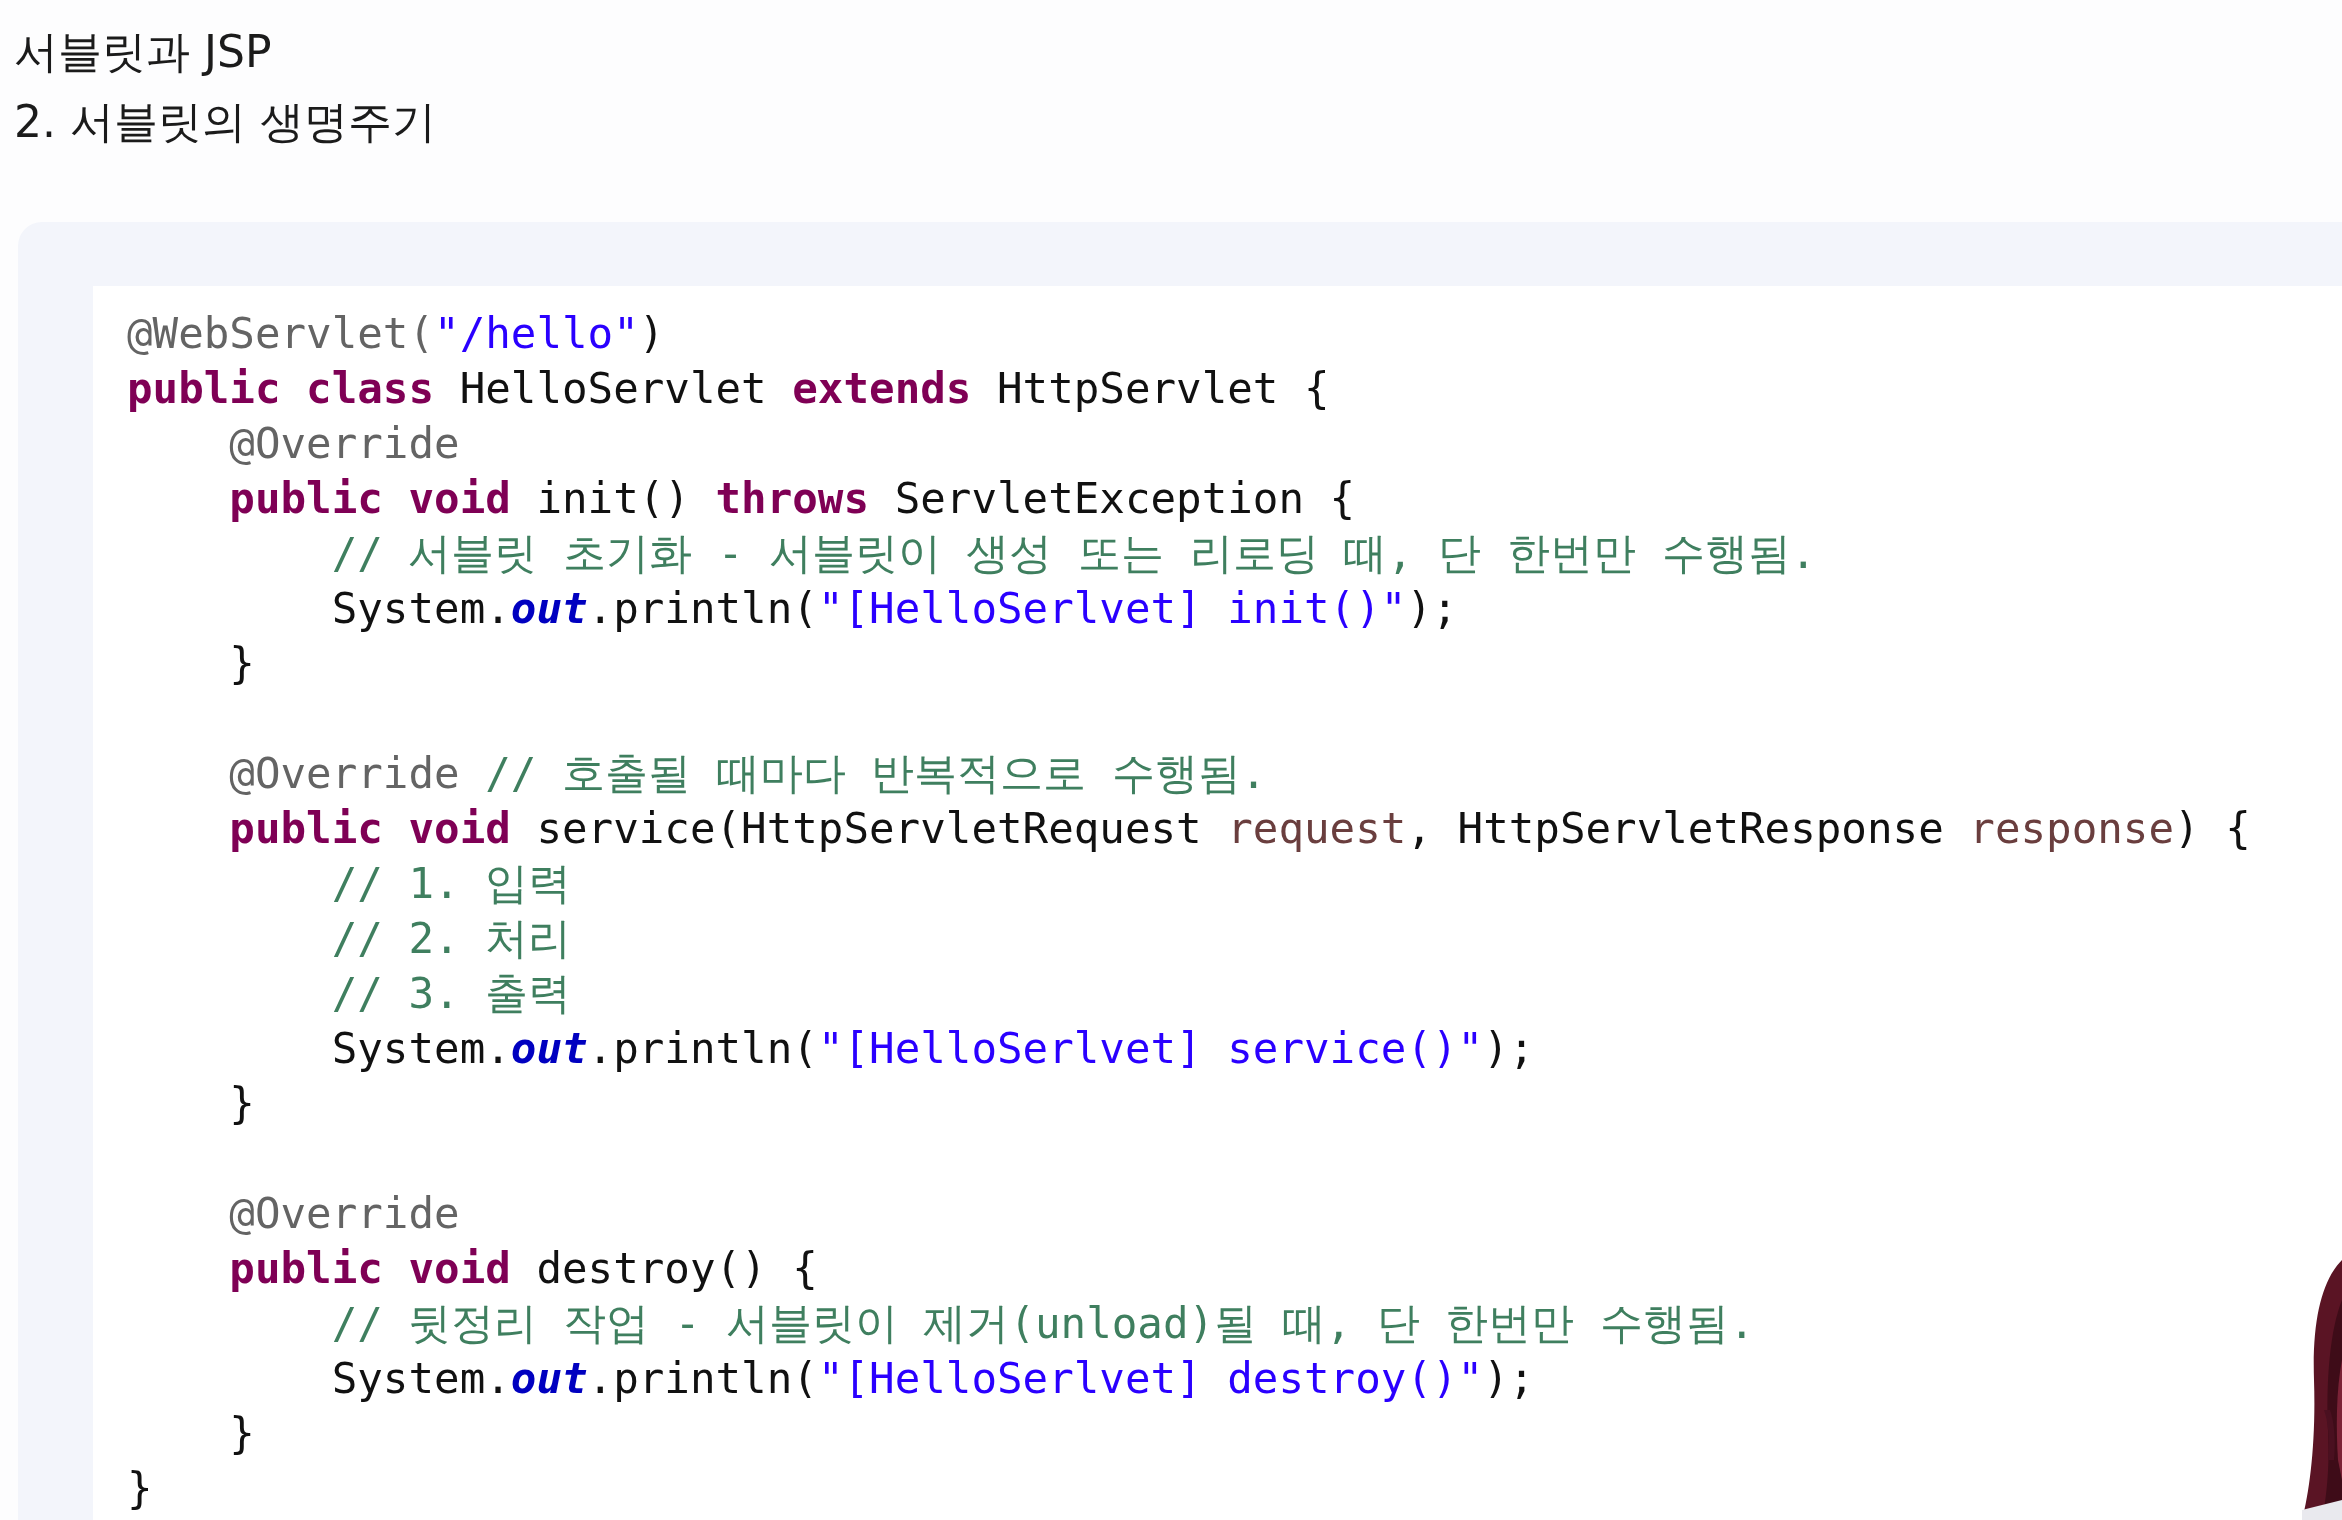 The image size is (2342, 1520). I want to click on code-line: @Override // 호출될 때마다 반복적으로 수행됨., so click(748, 774).